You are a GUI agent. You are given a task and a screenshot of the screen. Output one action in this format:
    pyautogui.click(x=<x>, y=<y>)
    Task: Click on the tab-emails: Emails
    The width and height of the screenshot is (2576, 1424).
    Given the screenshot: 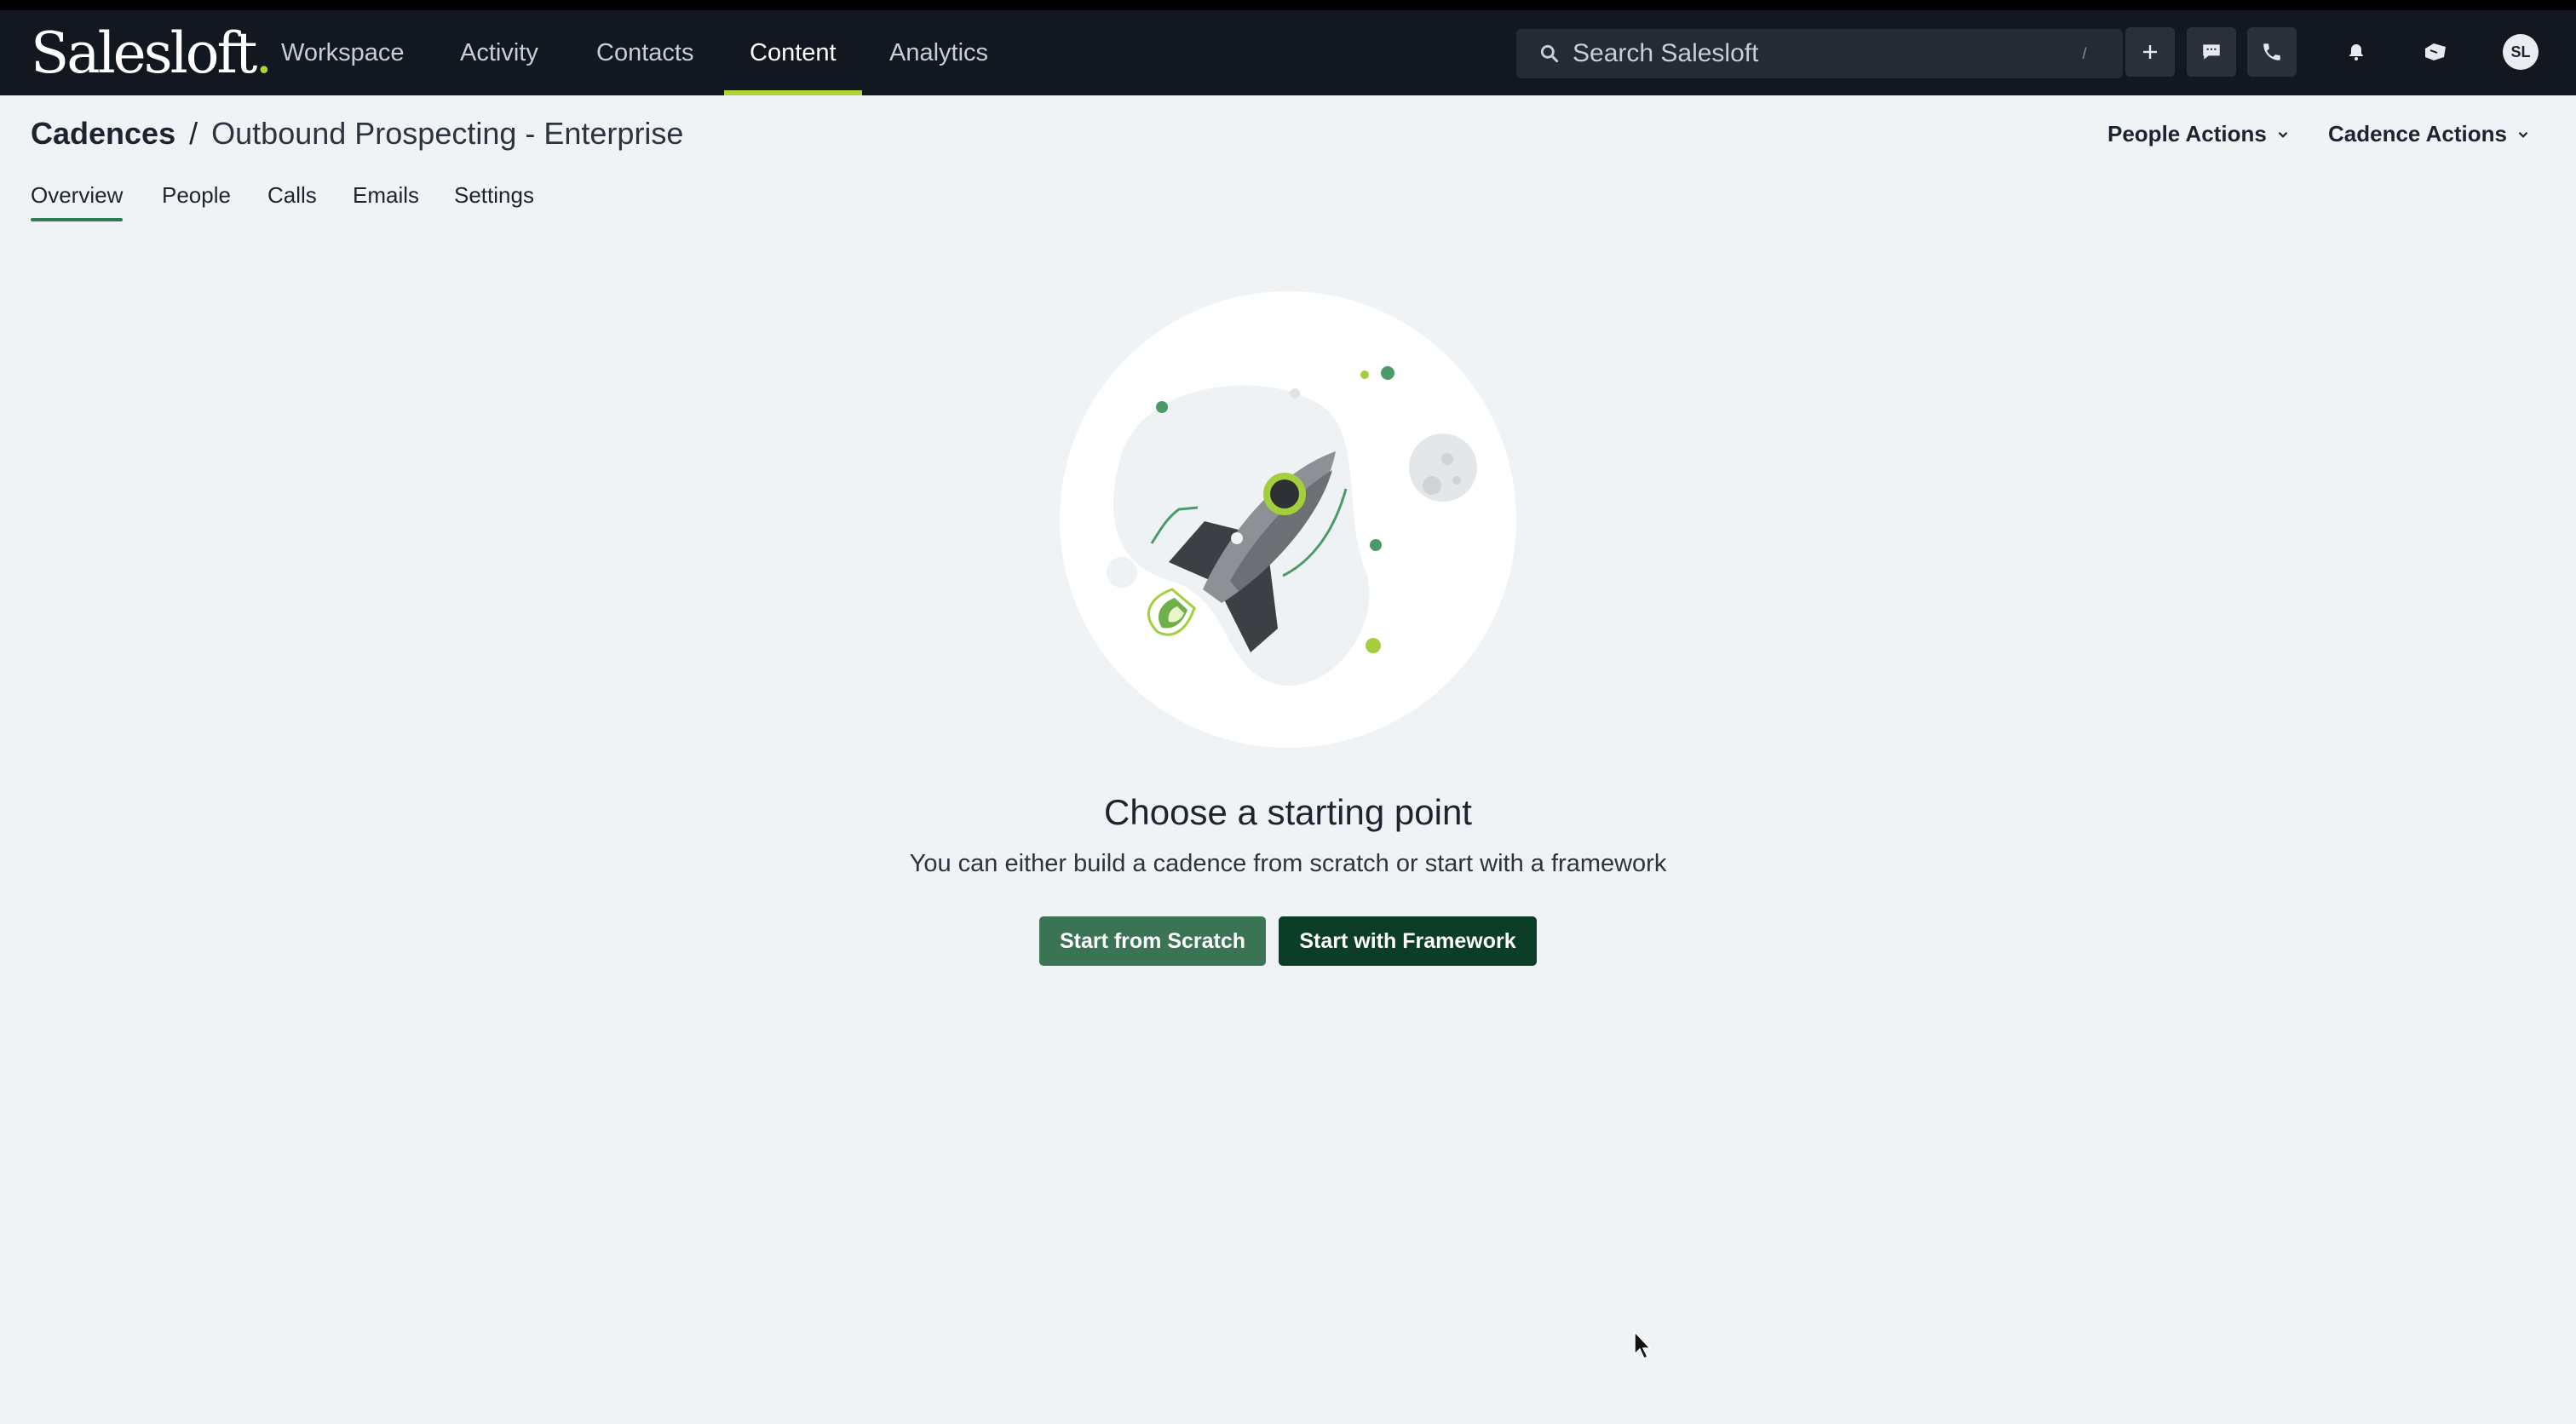 What is the action you would take?
    pyautogui.click(x=386, y=201)
    